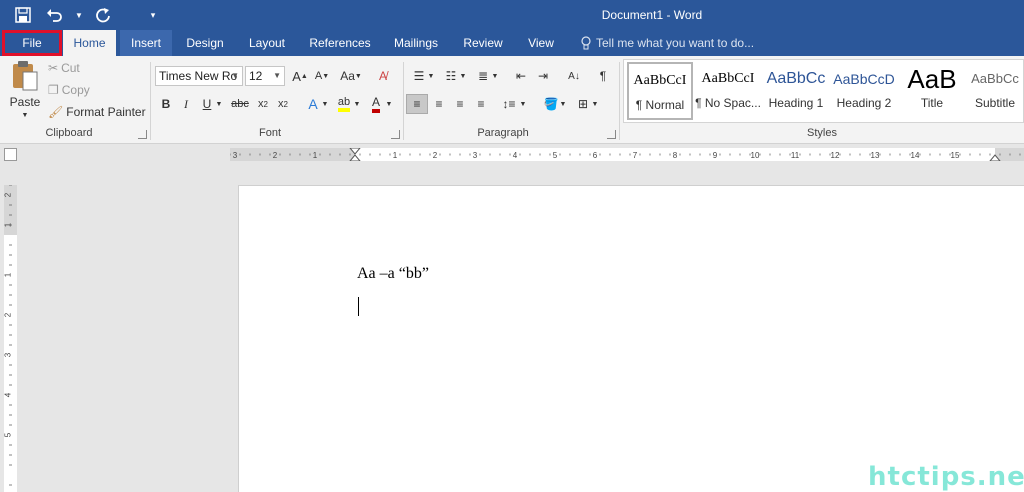 The width and height of the screenshot is (1024, 492). What do you see at coordinates (166, 104) in the screenshot?
I see `bold-button: B` at bounding box center [166, 104].